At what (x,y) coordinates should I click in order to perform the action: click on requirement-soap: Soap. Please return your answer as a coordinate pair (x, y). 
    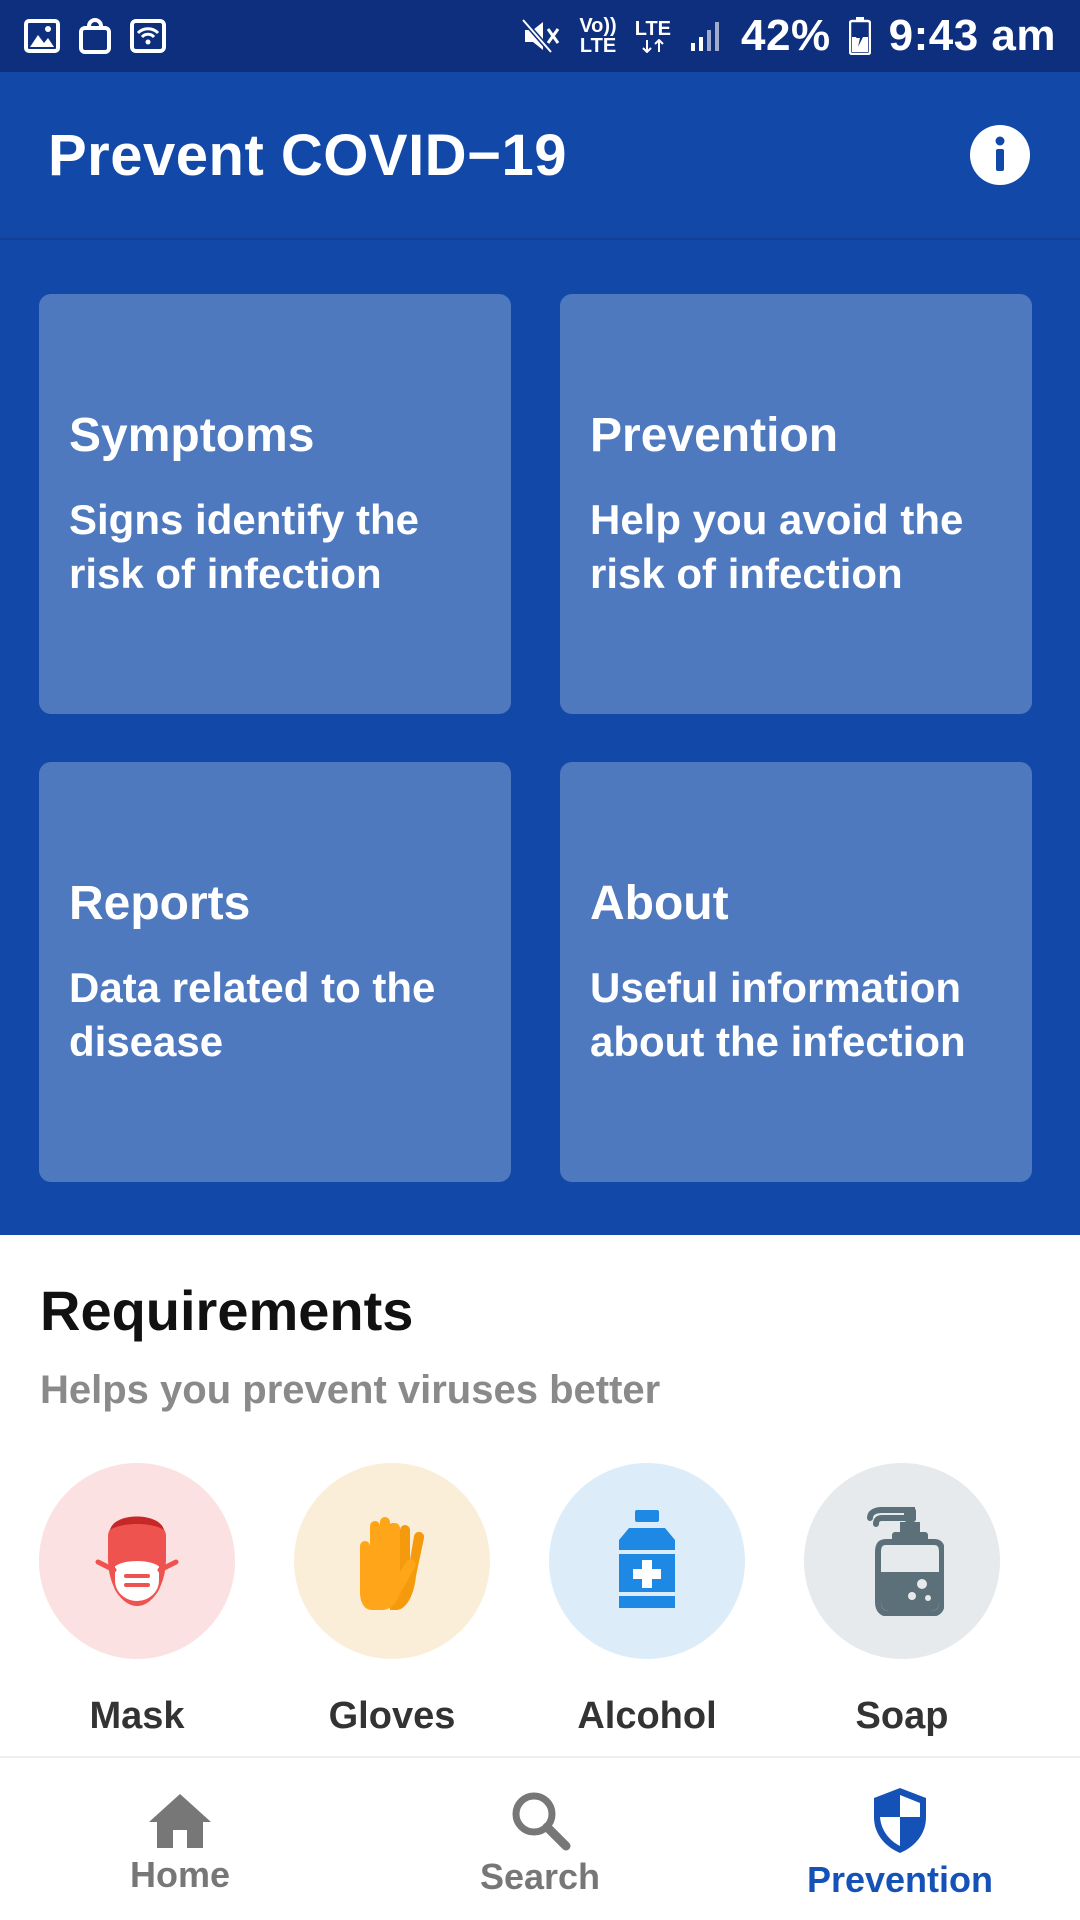
    Looking at the image, I should click on (902, 1600).